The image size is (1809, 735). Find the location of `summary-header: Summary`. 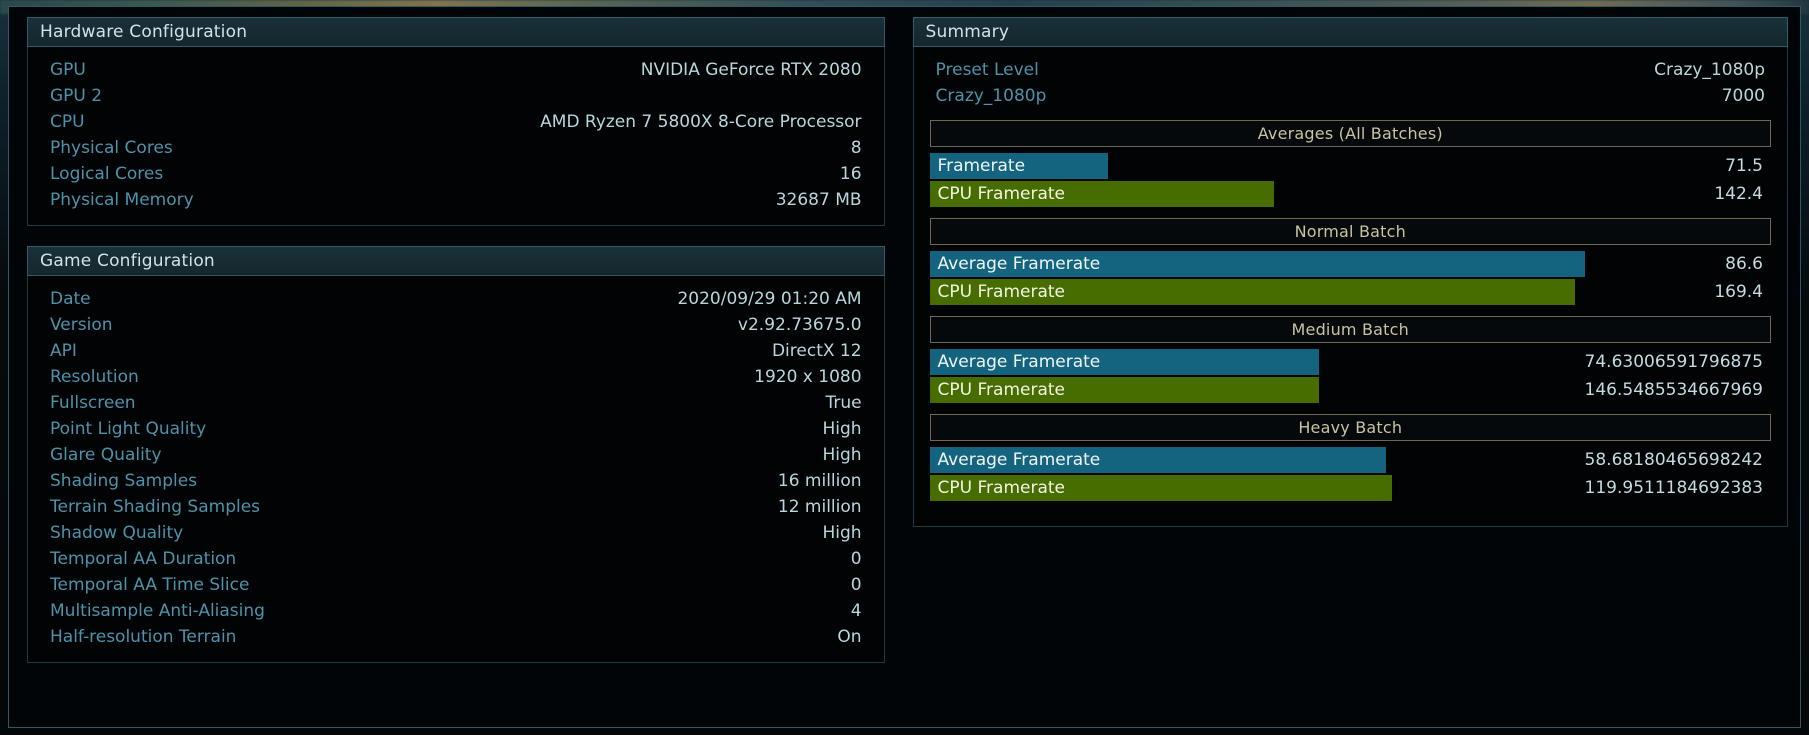

summary-header: Summary is located at coordinates (1350, 32).